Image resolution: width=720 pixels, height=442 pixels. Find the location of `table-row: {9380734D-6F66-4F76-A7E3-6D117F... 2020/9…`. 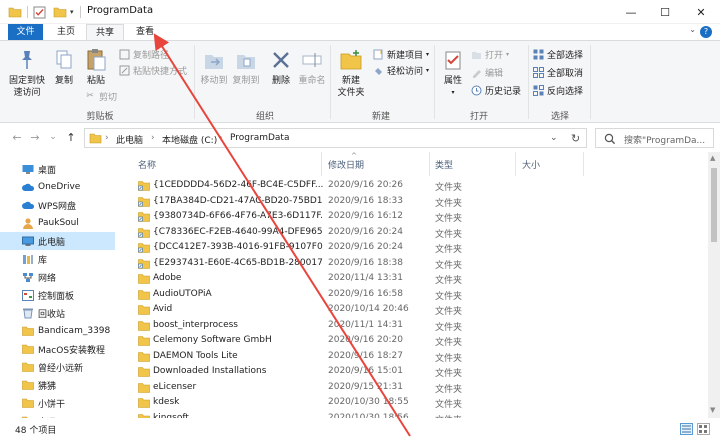

table-row: {9380734D-6F66-4F76-A7E3-6D117F... 2020/9… is located at coordinates (411, 217).